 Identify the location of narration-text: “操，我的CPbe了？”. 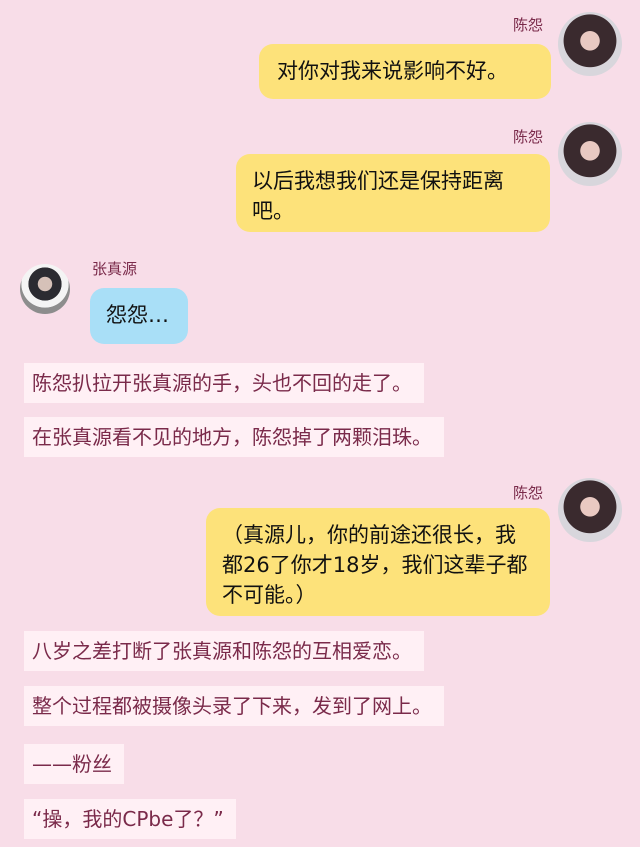
(130, 819).